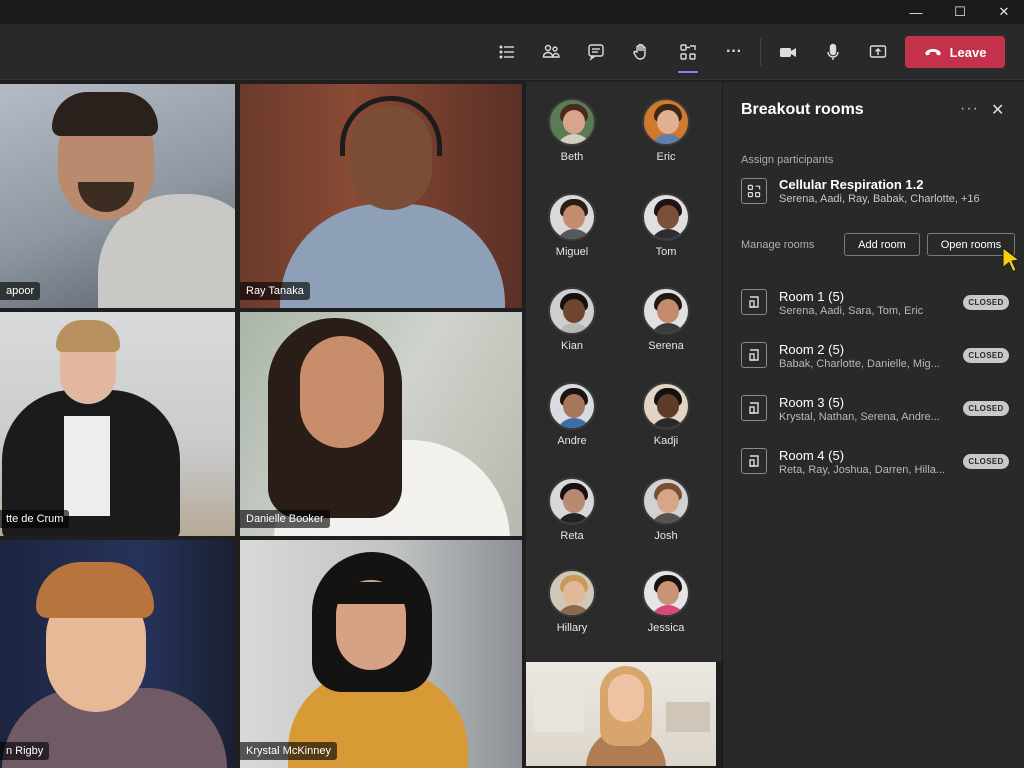  Describe the element at coordinates (802, 109) in the screenshot. I see `panel-title: Breakout rooms` at that location.